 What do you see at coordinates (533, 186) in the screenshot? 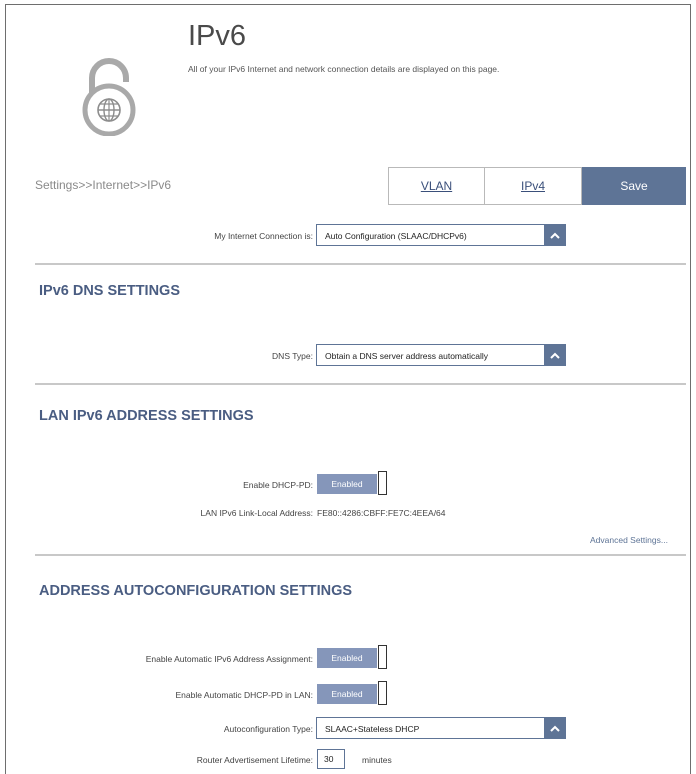
I see `ipv4-link-button: IPv4` at bounding box center [533, 186].